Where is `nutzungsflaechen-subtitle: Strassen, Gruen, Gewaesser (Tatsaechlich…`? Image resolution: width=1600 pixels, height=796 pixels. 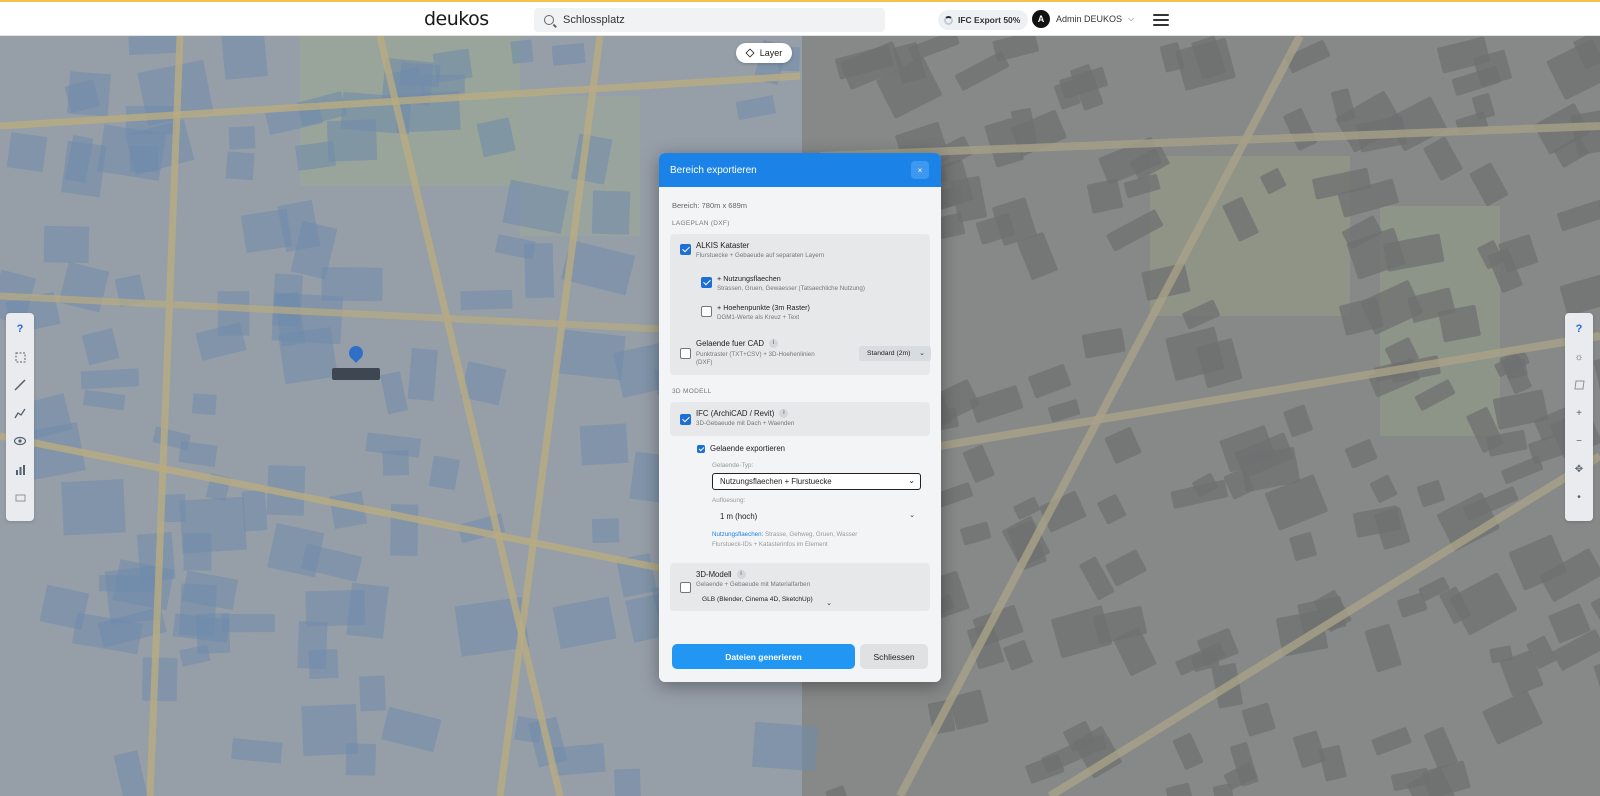
nutzungsflaechen-subtitle: Strassen, Gruen, Gewaesser (Tatsaechlich… is located at coordinates (791, 288).